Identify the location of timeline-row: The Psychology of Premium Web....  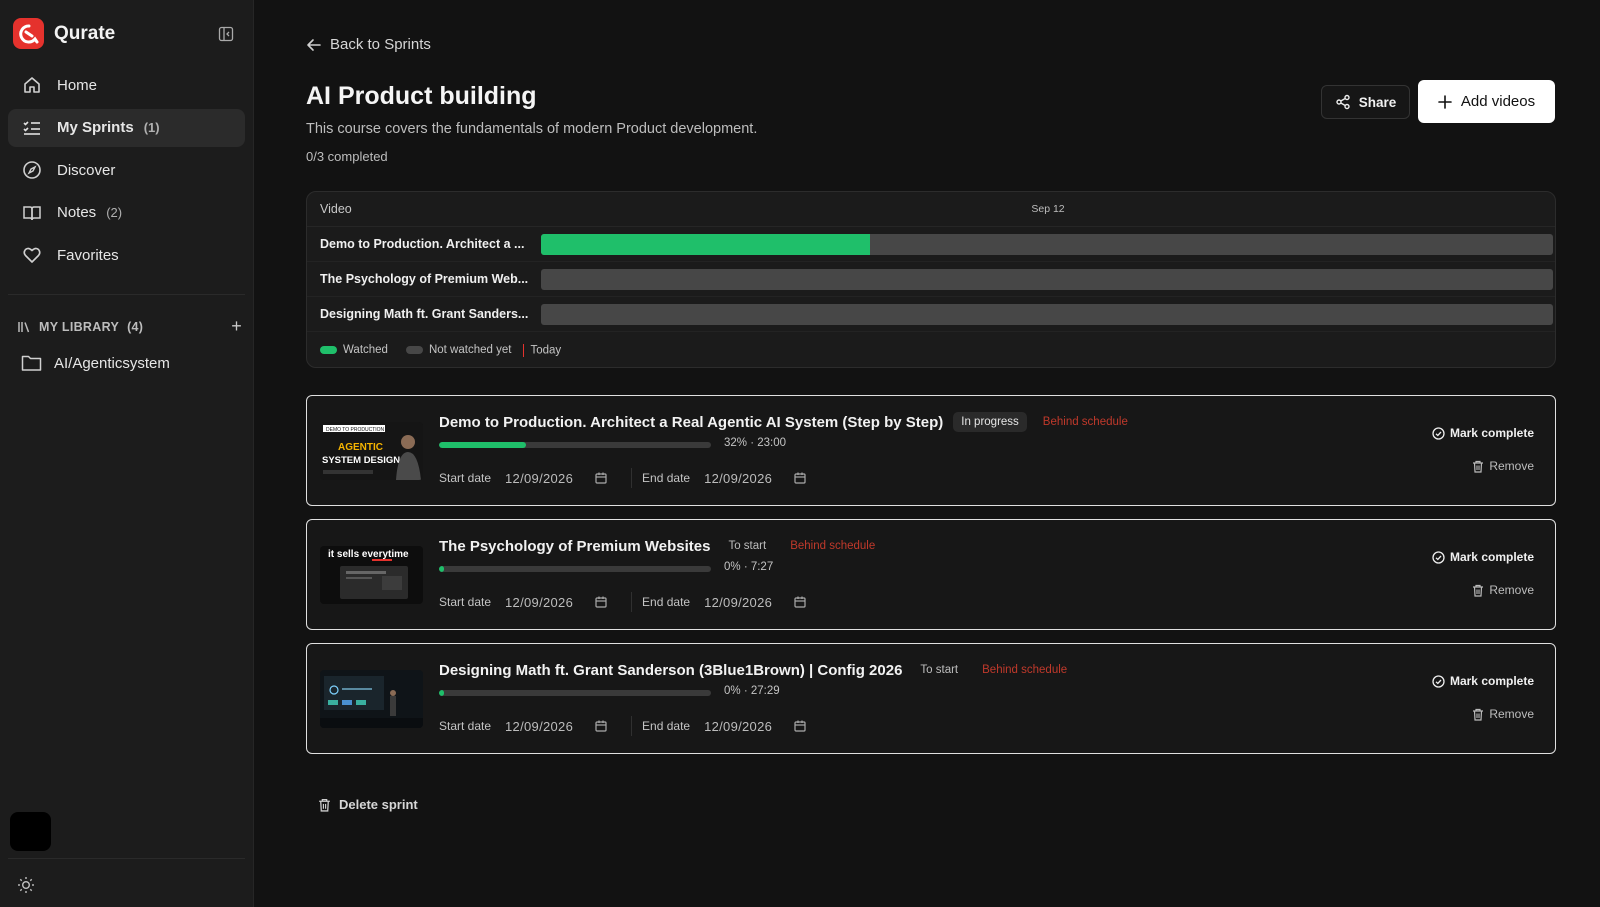
(931, 279).